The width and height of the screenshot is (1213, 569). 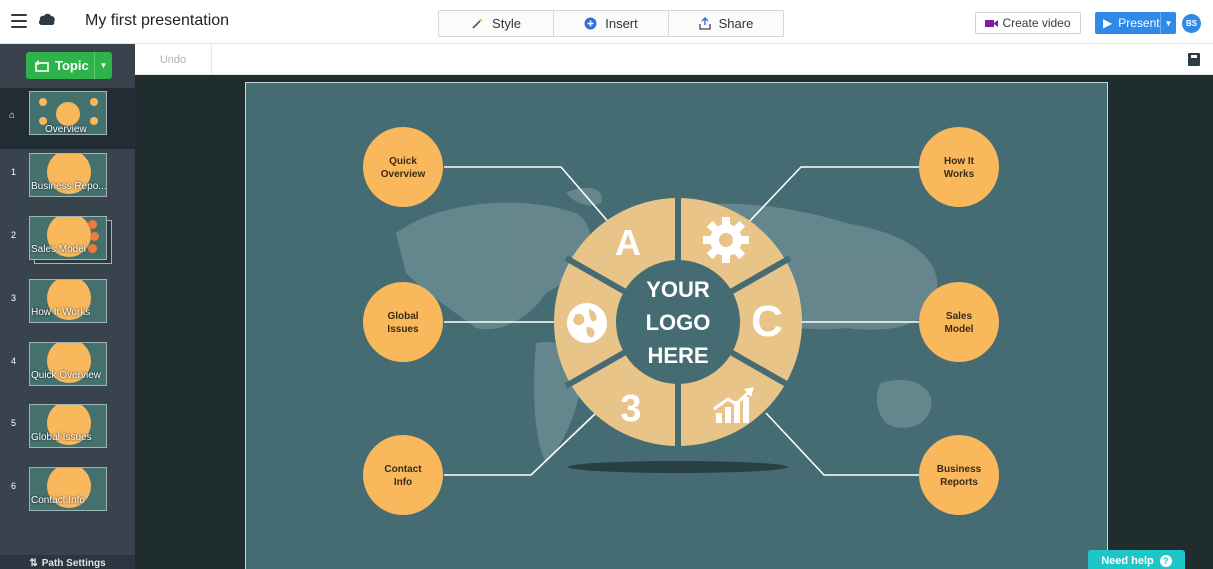 What do you see at coordinates (959, 469) in the screenshot?
I see `node-label-line: Business` at bounding box center [959, 469].